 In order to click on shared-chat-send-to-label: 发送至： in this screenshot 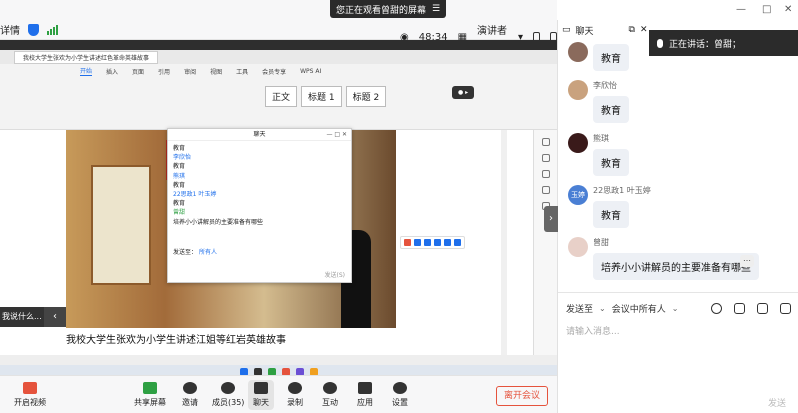, I will do `click(185, 252)`.